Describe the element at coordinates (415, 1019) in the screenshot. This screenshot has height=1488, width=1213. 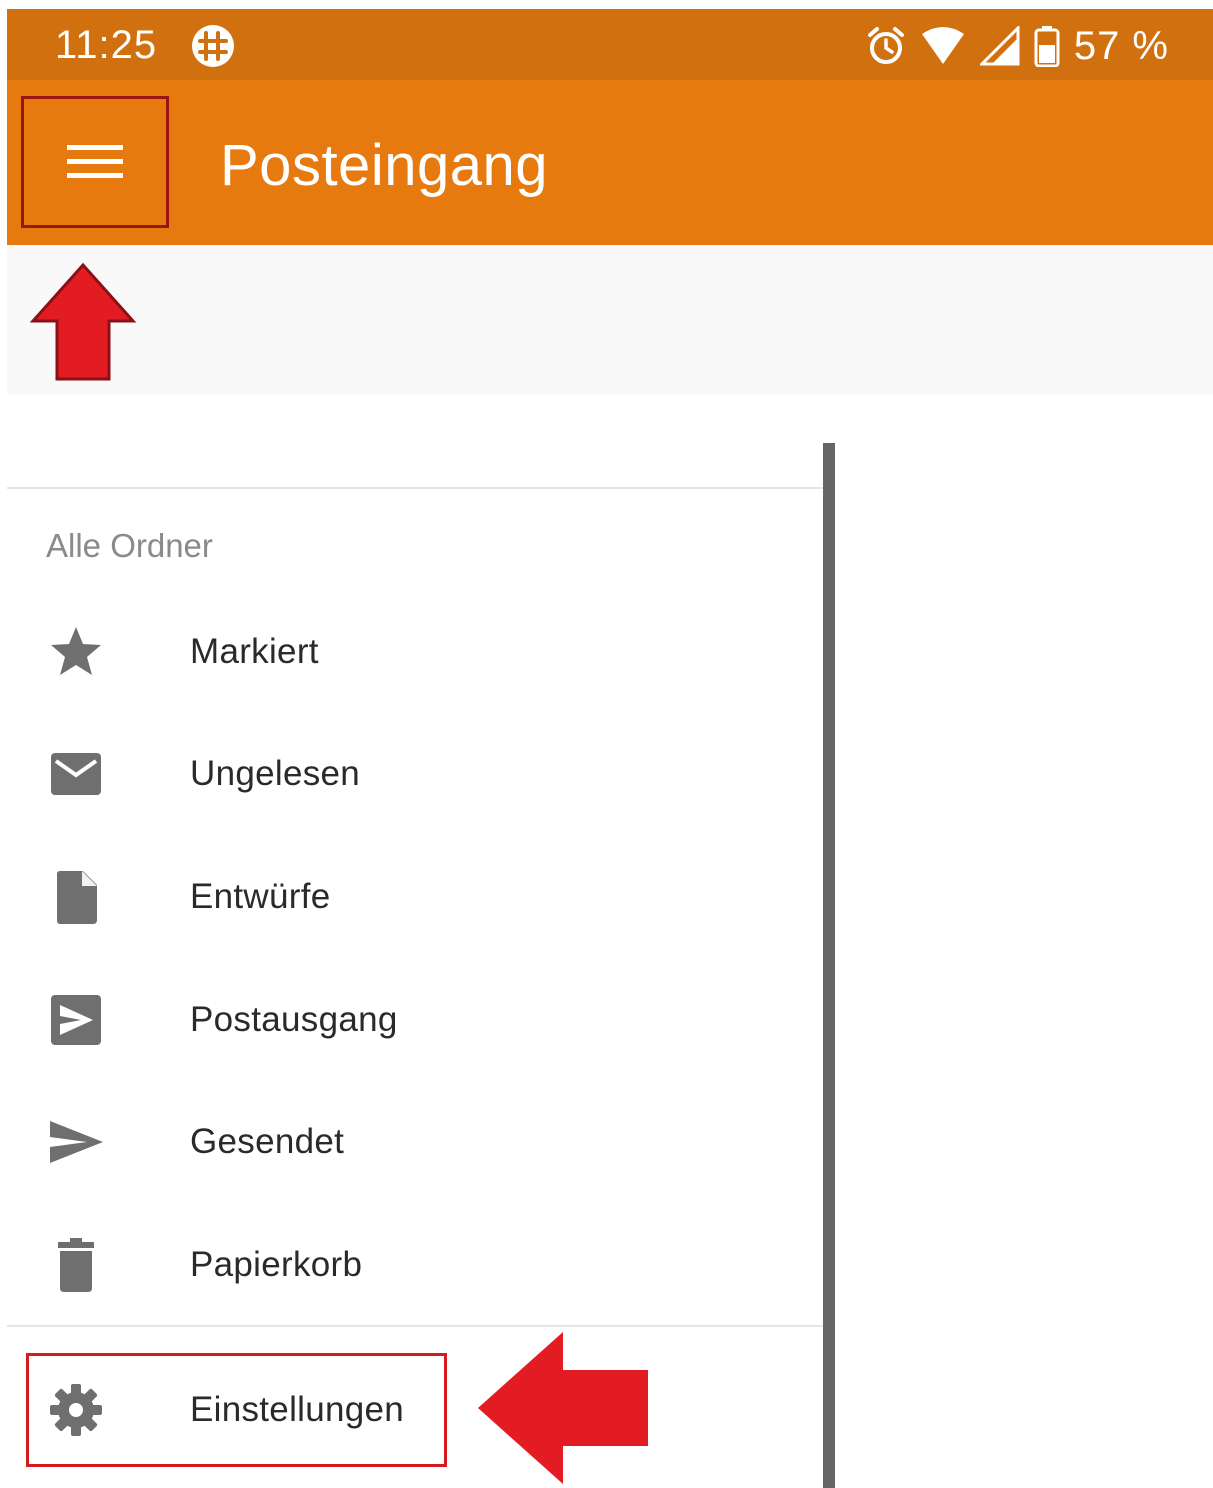
I see `drawer-item-outbox: Postausgang` at that location.